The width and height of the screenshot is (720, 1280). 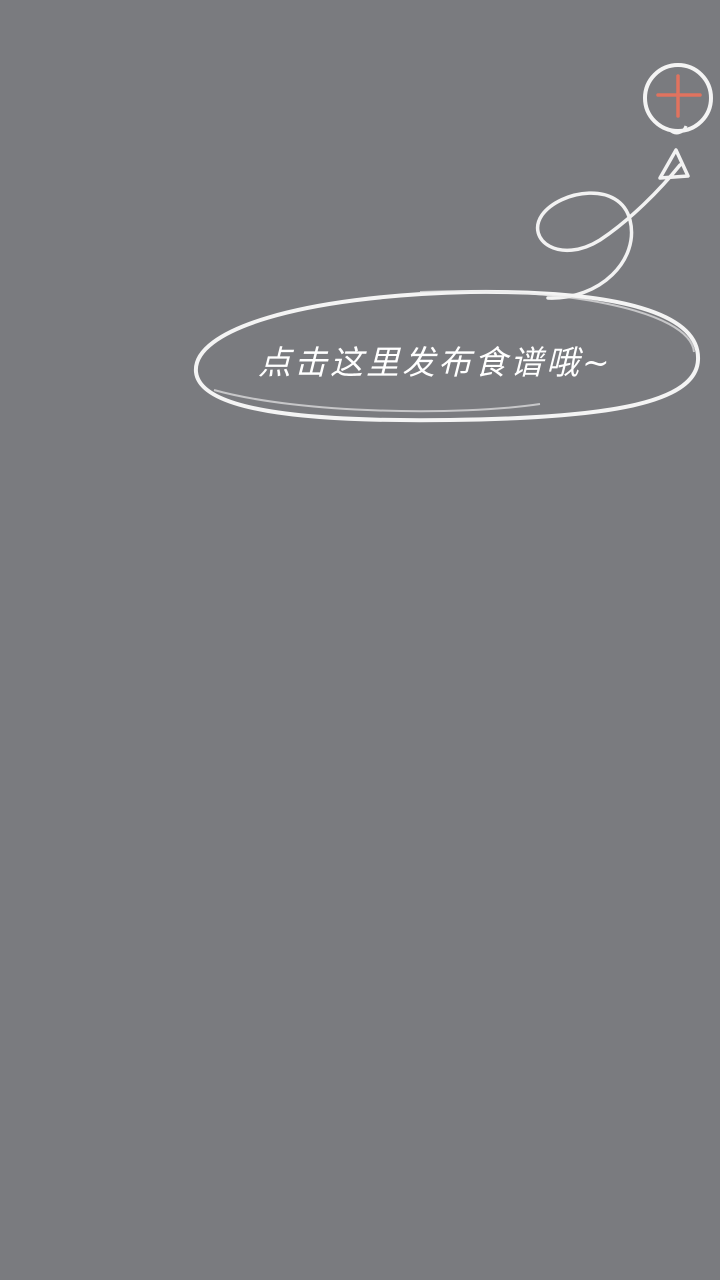 What do you see at coordinates (435, 362) in the screenshot?
I see `guide-hint-text: 点击这里发布食谱哦~` at bounding box center [435, 362].